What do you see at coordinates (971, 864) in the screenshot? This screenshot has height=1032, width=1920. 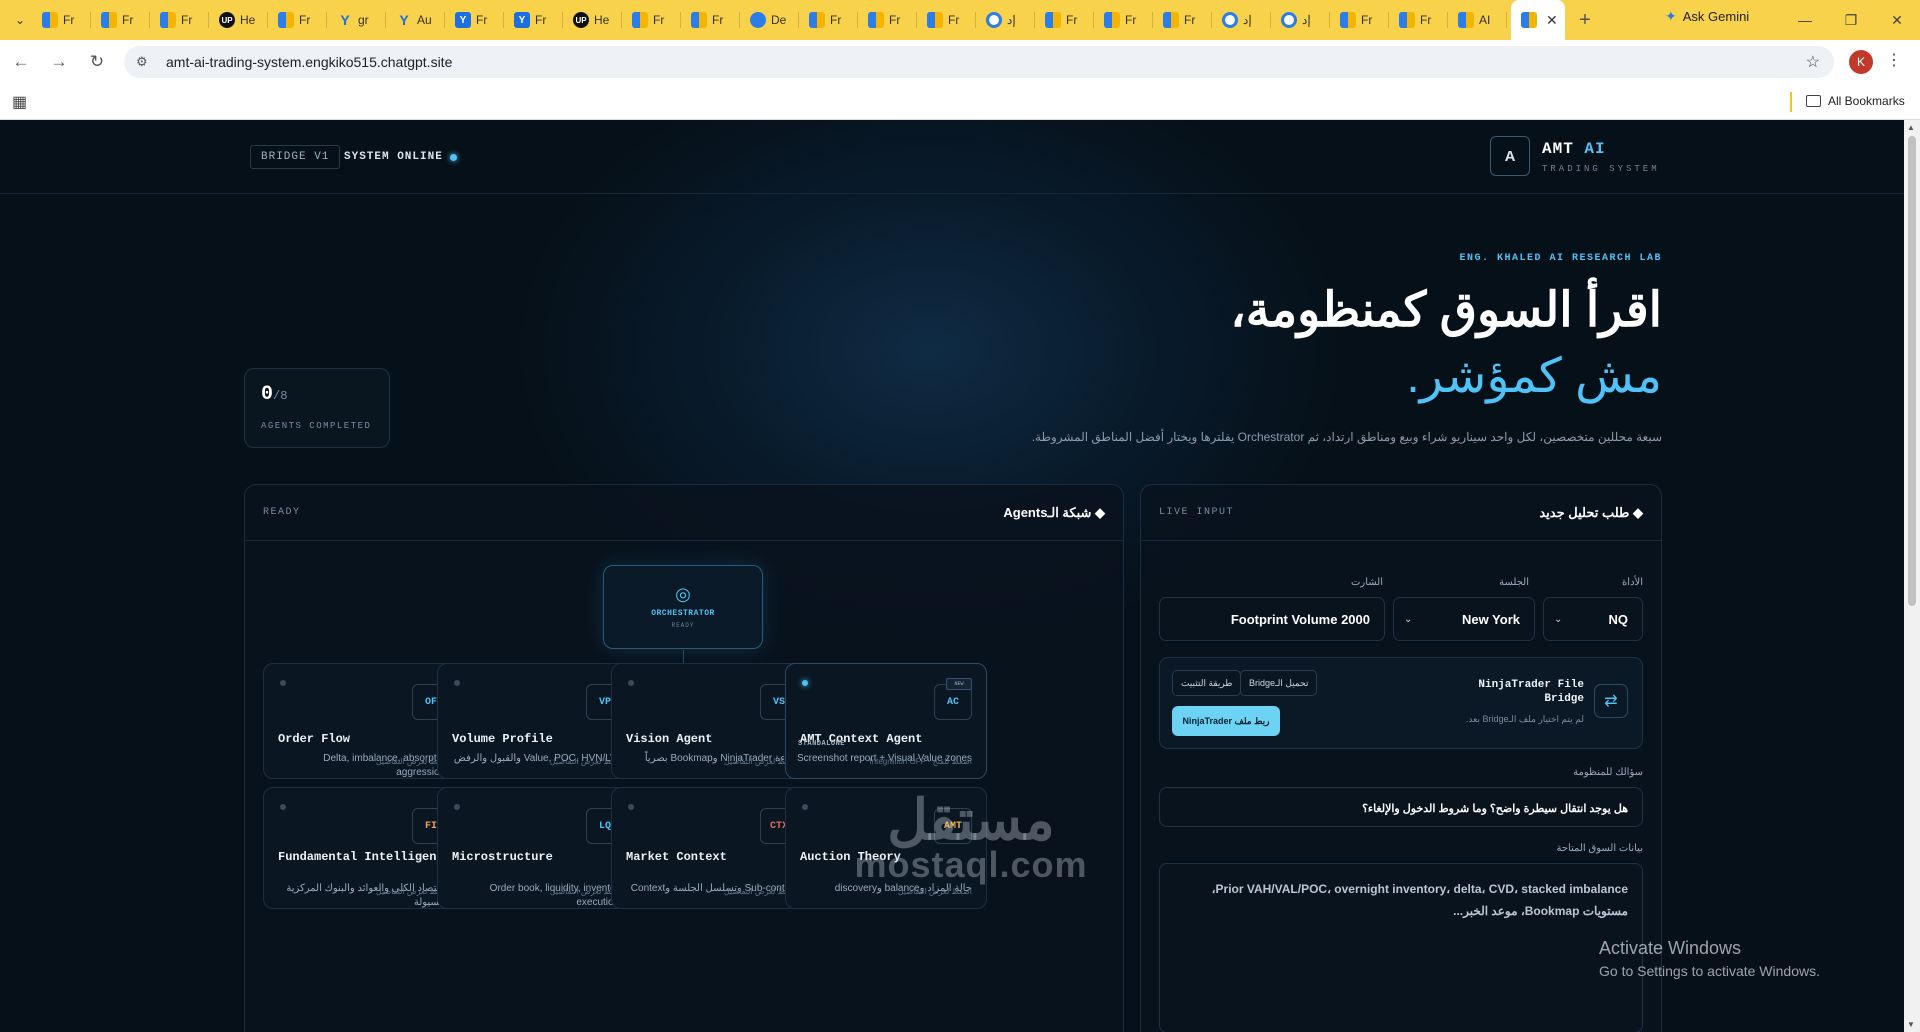 I see `watermark-english: mostaql.com` at bounding box center [971, 864].